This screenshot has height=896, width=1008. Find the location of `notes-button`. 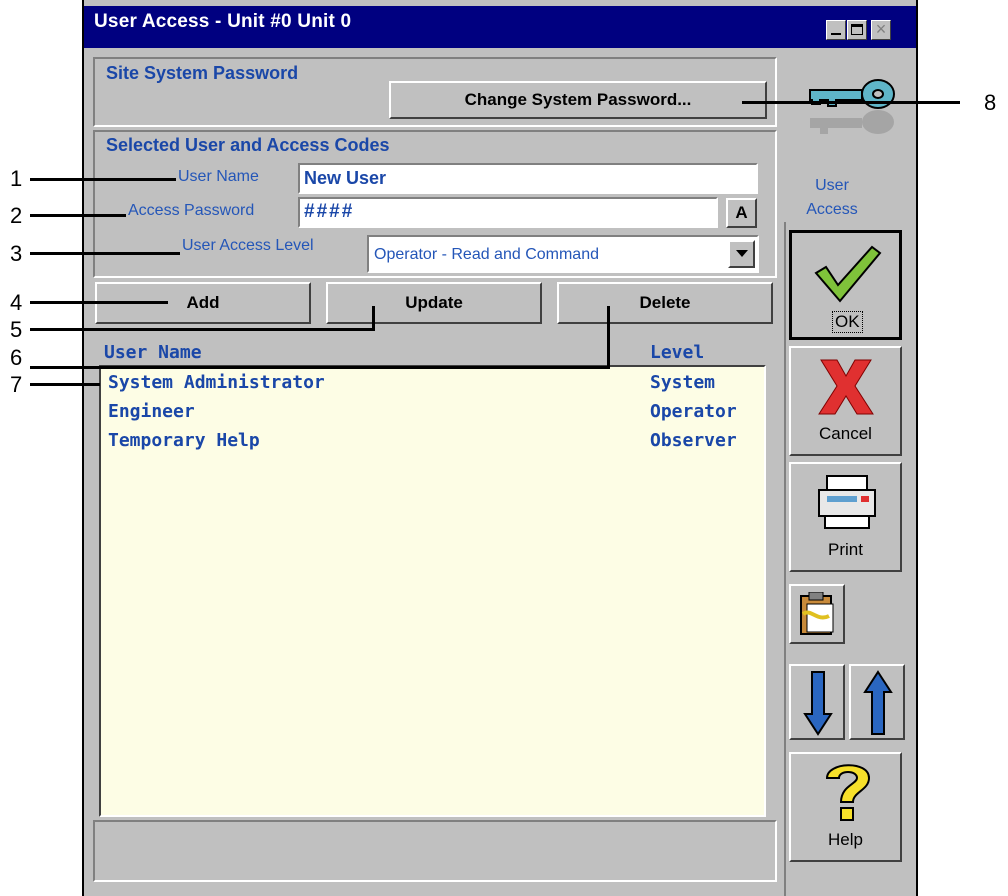

notes-button is located at coordinates (817, 614).